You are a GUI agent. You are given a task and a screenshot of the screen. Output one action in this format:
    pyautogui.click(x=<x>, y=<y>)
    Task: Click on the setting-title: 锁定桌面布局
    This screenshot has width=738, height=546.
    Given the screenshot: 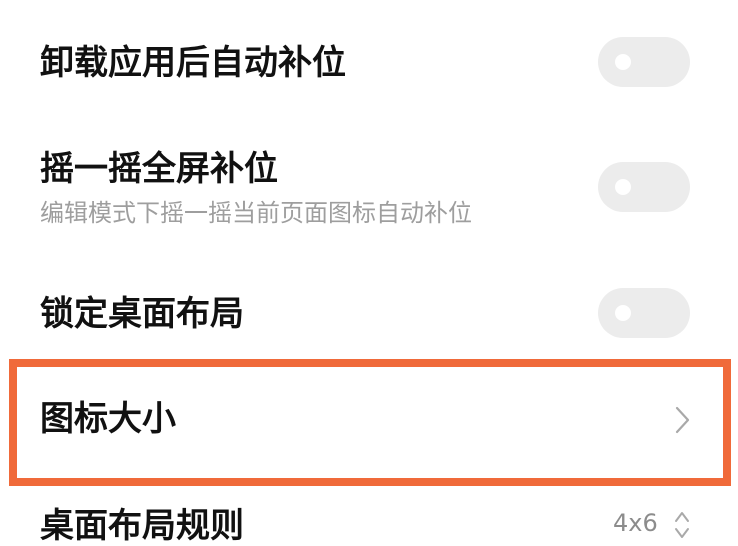 What is the action you would take?
    pyautogui.click(x=142, y=314)
    